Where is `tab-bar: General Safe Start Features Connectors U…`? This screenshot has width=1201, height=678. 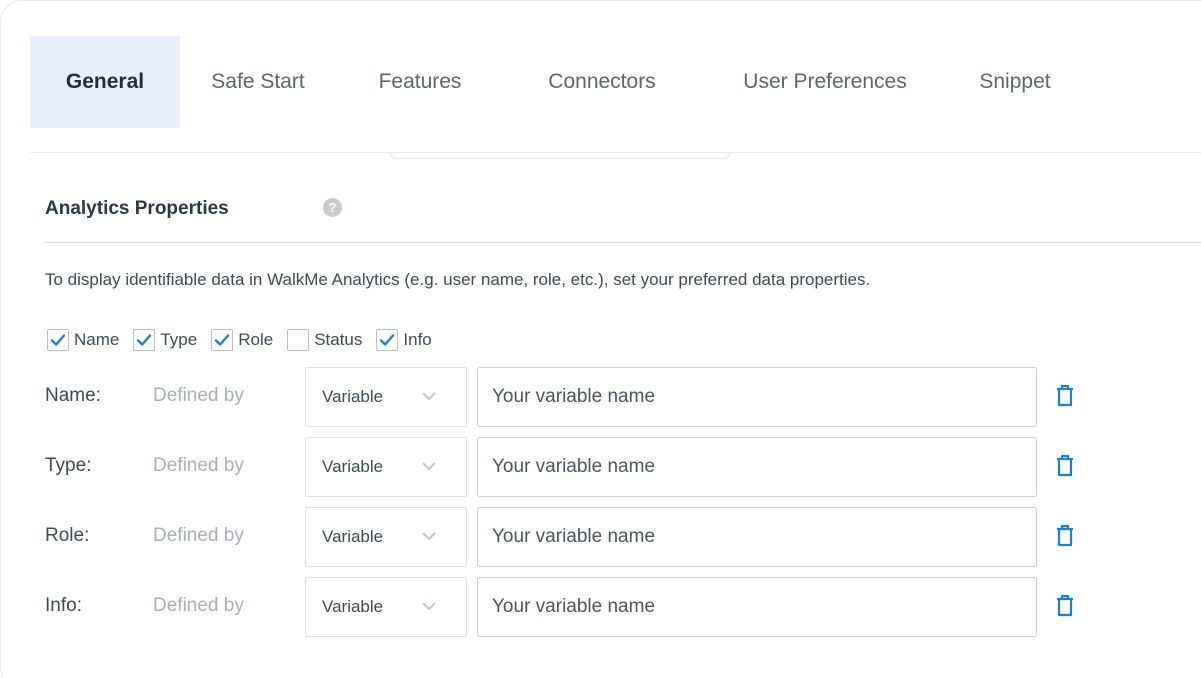 tab-bar: General Safe Start Features Connectors U… is located at coordinates (555, 82).